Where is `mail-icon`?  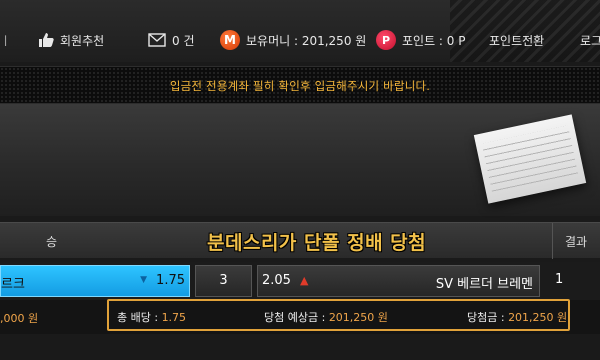 mail-icon is located at coordinates (157, 40).